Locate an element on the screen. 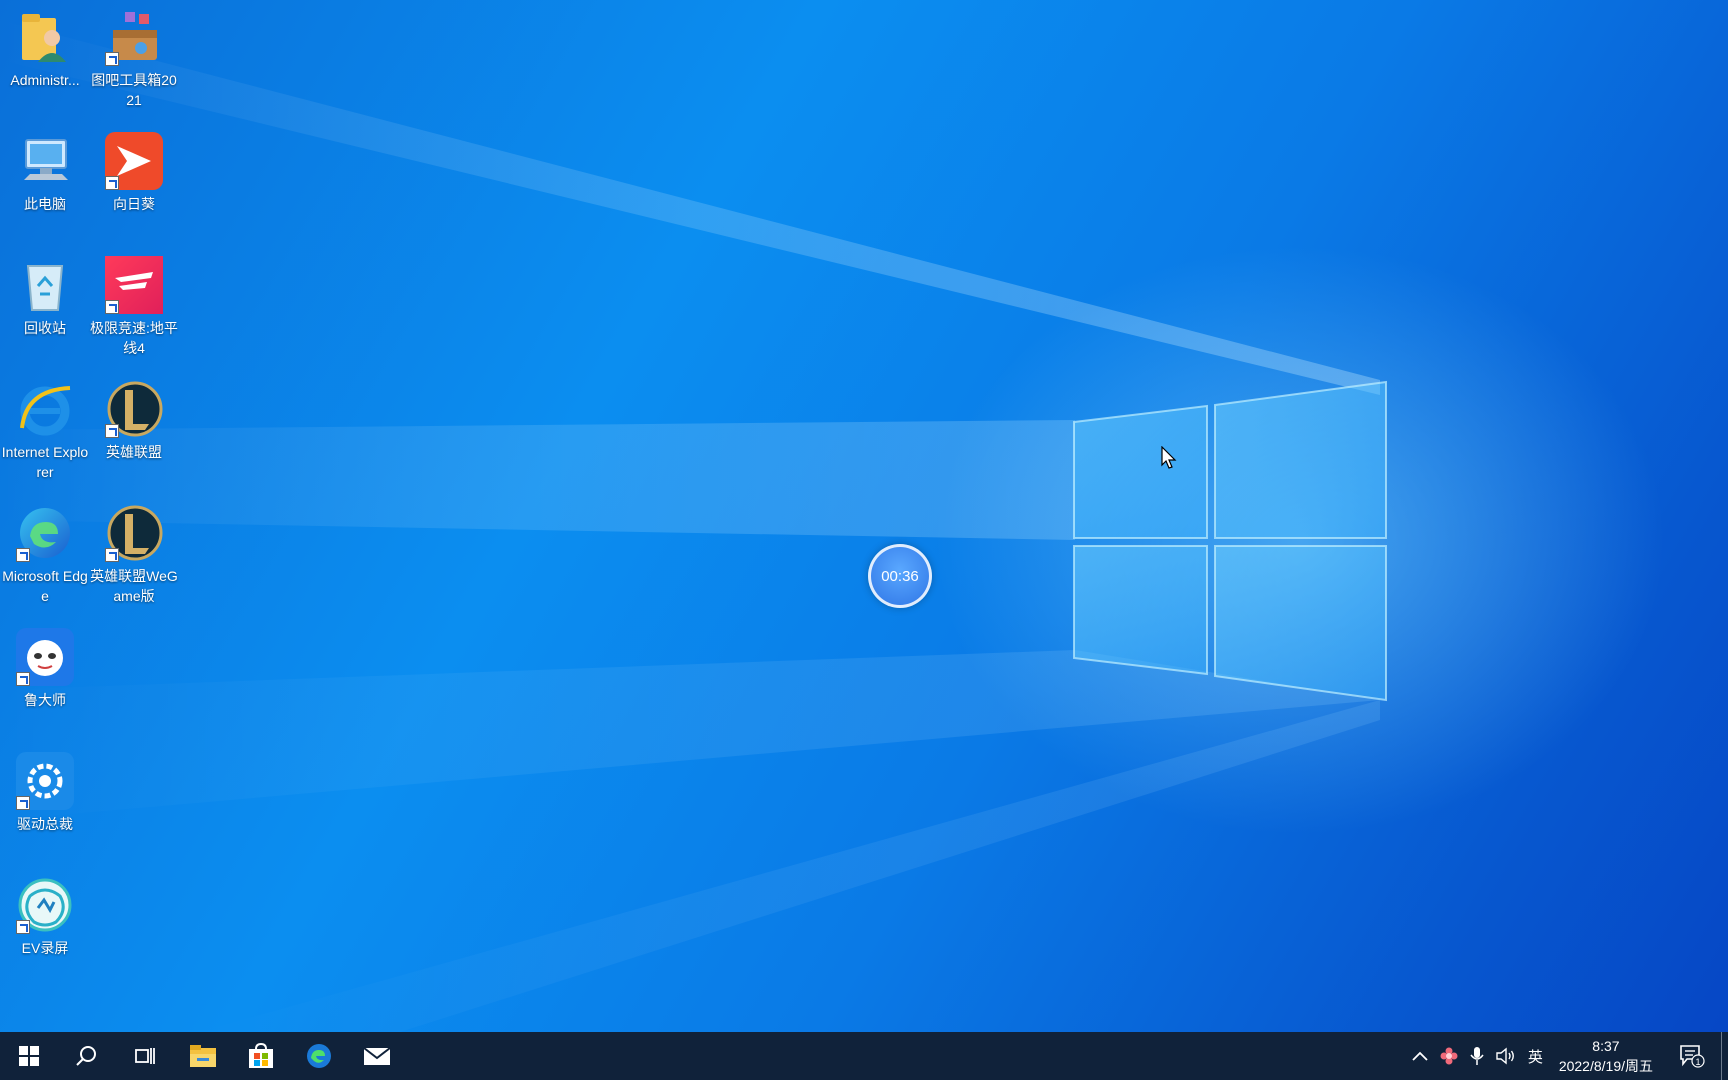 This screenshot has width=1728, height=1080. action-center-button: 1 is located at coordinates (1692, 1056).